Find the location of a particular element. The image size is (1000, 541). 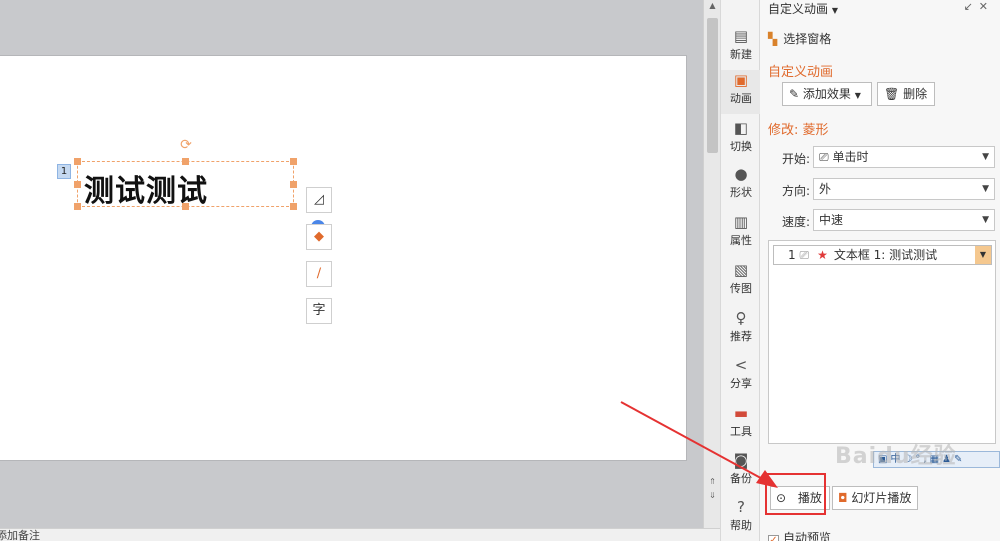

star-effect-icon: ★ is located at coordinates (822, 255).